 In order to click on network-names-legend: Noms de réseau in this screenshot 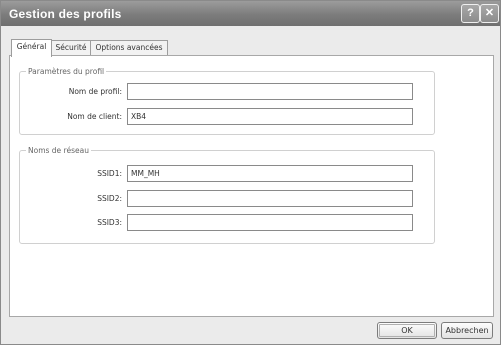, I will do `click(58, 150)`.